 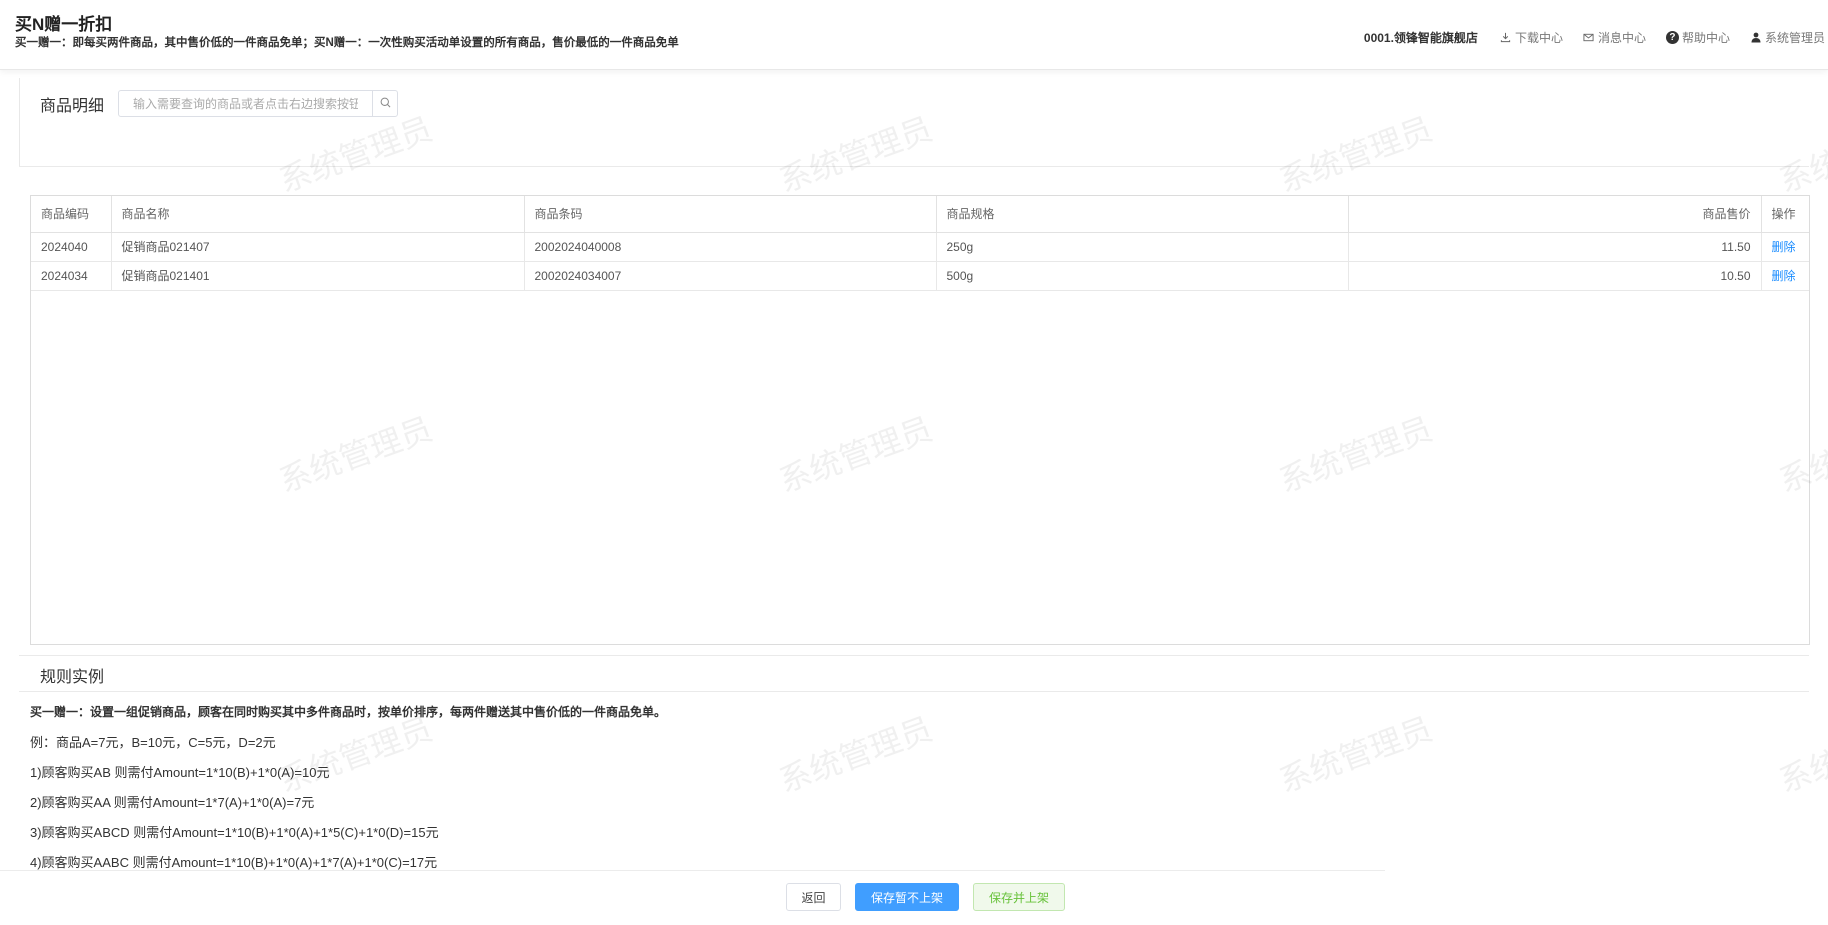 What do you see at coordinates (730, 247) in the screenshot?
I see `cell-barcode: 2002024040008` at bounding box center [730, 247].